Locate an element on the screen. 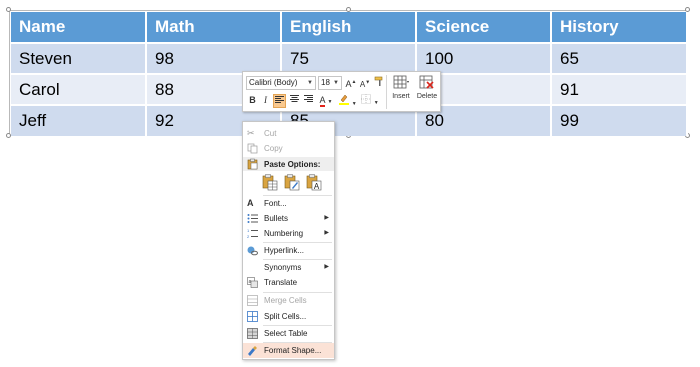  menu-item-label: Merge Cells is located at coordinates (285, 300).